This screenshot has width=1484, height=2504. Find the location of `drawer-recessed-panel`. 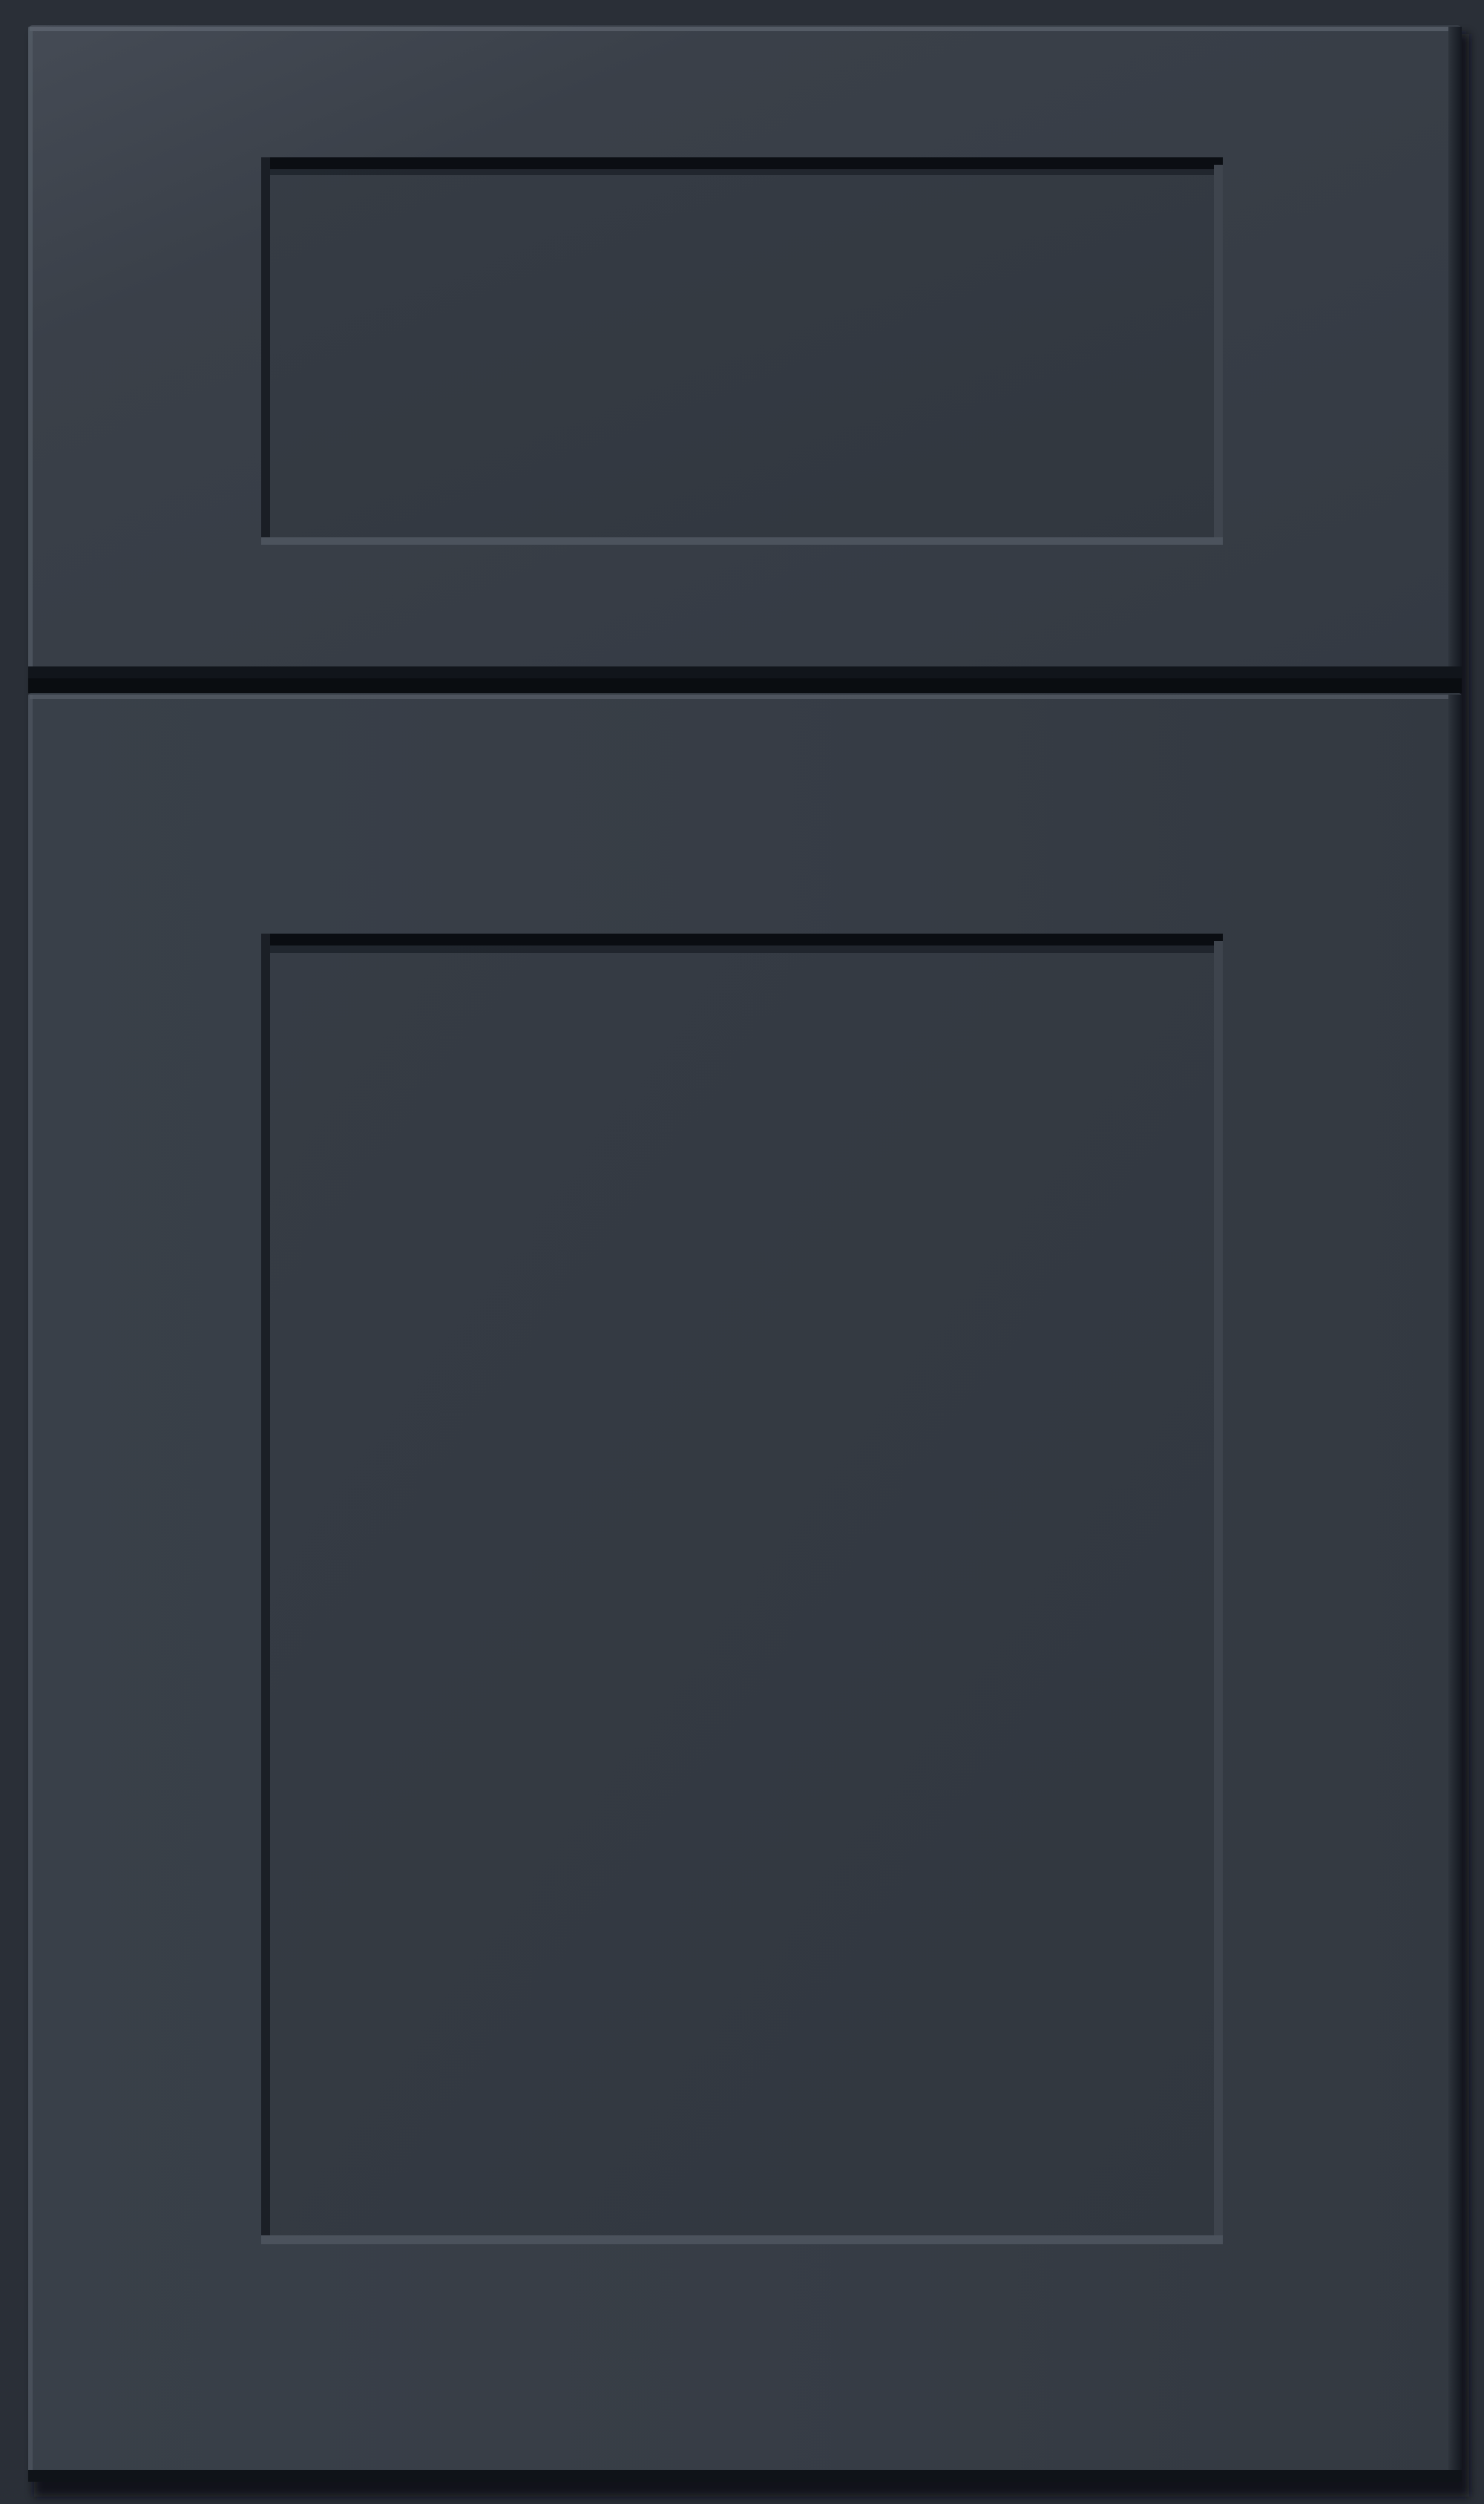

drawer-recessed-panel is located at coordinates (742, 351).